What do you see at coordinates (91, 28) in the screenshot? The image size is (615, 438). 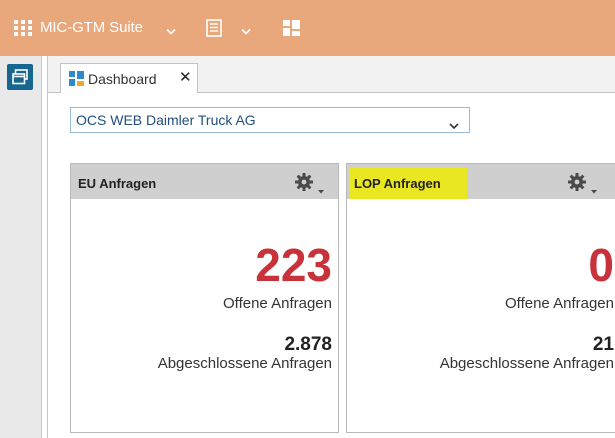 I see `suite-switcher-label: MIC-GTM Suite` at bounding box center [91, 28].